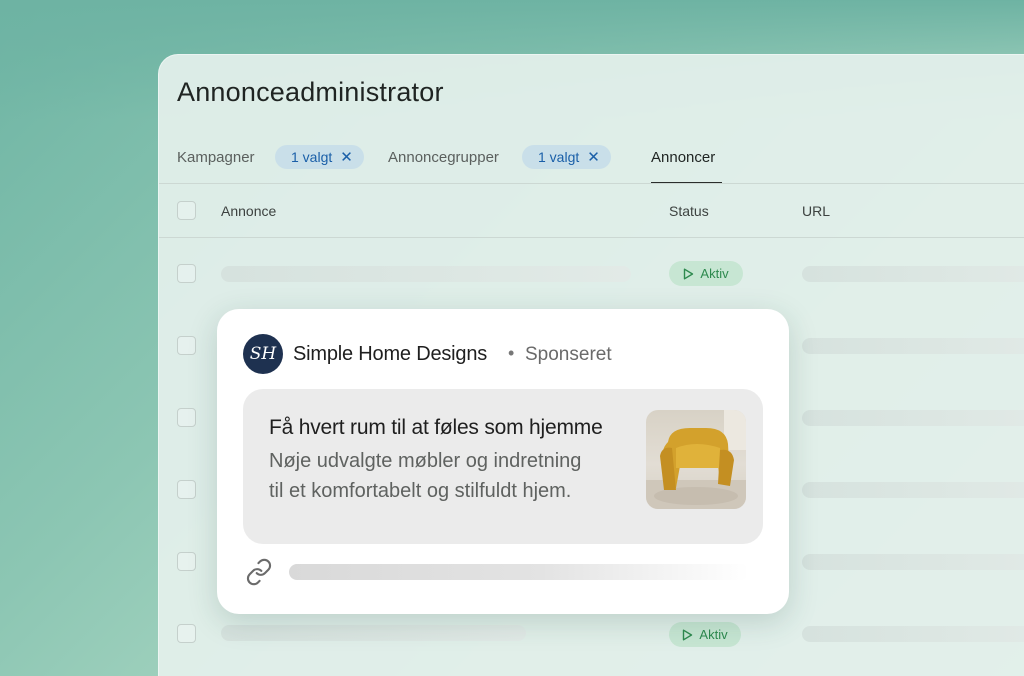 This screenshot has height=676, width=1024. What do you see at coordinates (816, 211) in the screenshot?
I see `column-header-url: URL` at bounding box center [816, 211].